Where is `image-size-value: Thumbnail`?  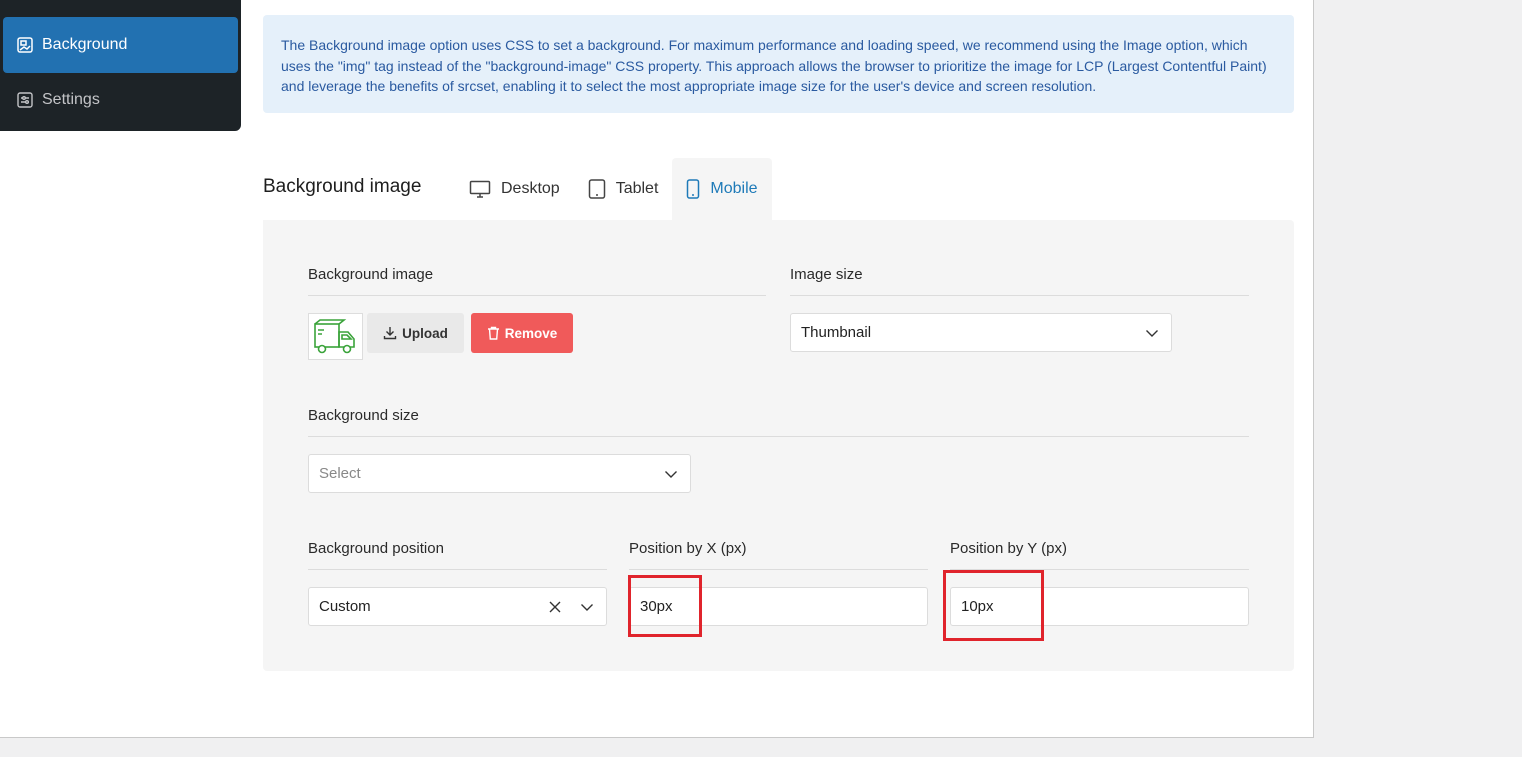
image-size-value: Thumbnail is located at coordinates (836, 332).